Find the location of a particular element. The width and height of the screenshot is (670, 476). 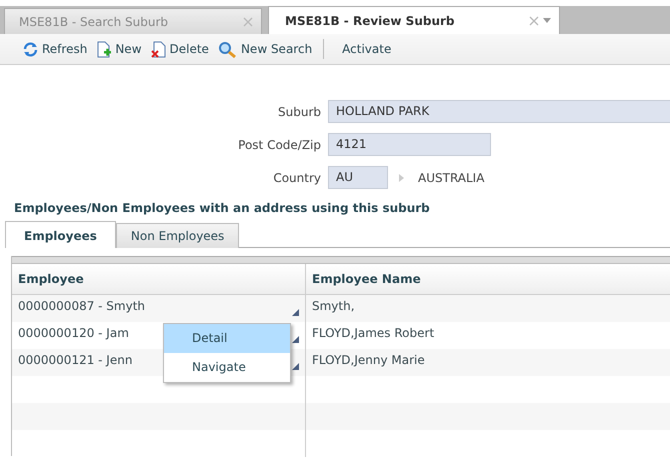

toolbar-button: Refresh is located at coordinates (55, 49).